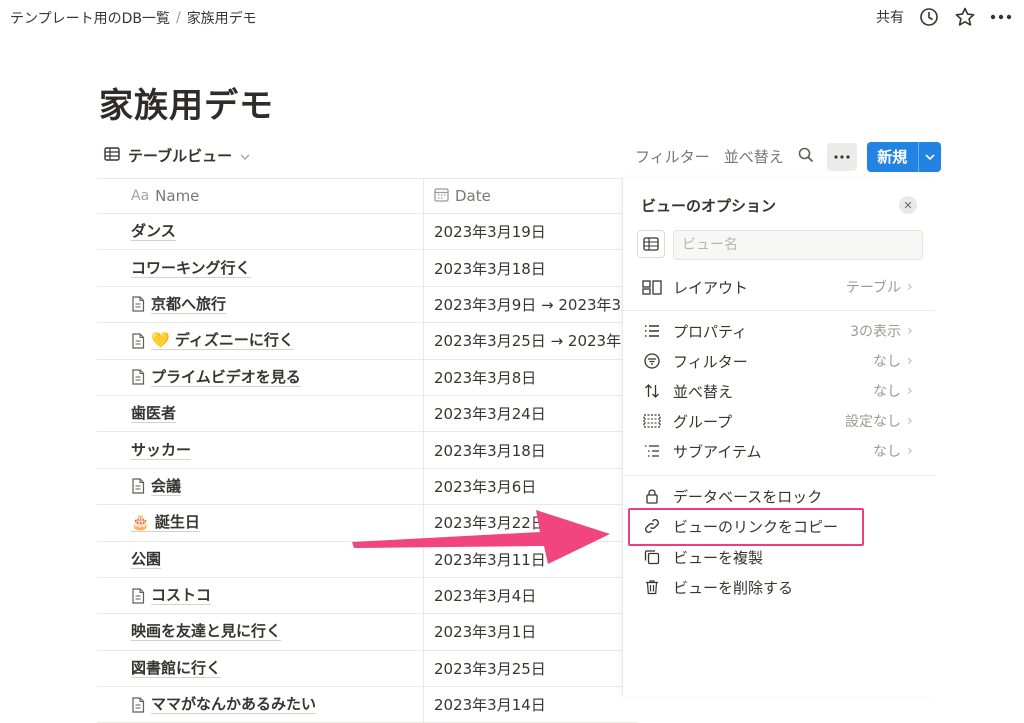  I want to click on clock-icon, so click(929, 17).